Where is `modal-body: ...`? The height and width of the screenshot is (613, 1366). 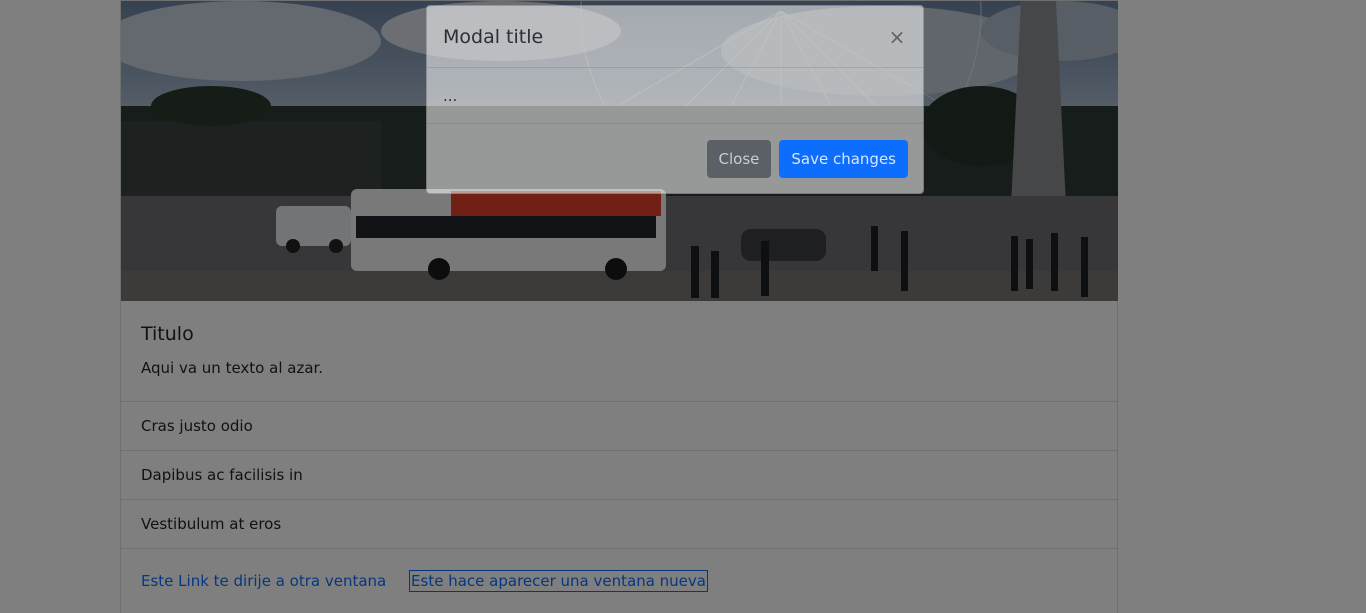
modal-body: ... is located at coordinates (675, 96).